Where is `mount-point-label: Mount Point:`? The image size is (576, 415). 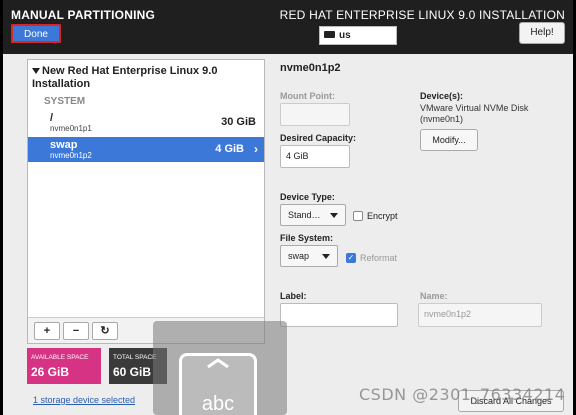 mount-point-label: Mount Point: is located at coordinates (307, 96).